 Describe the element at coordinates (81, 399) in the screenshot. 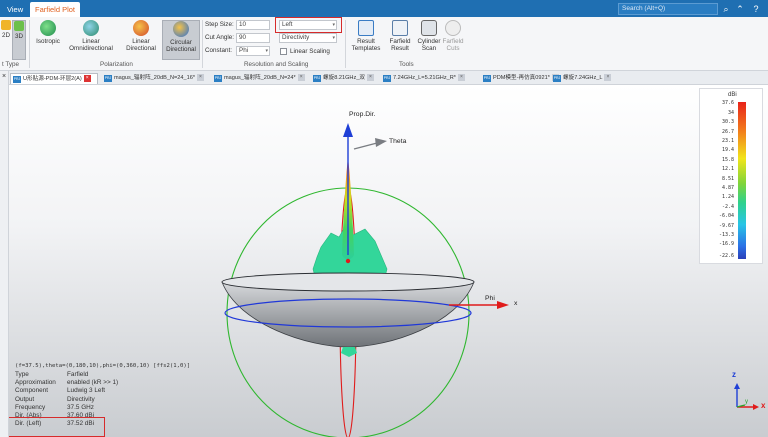

I see `info-value: Directivity` at that location.